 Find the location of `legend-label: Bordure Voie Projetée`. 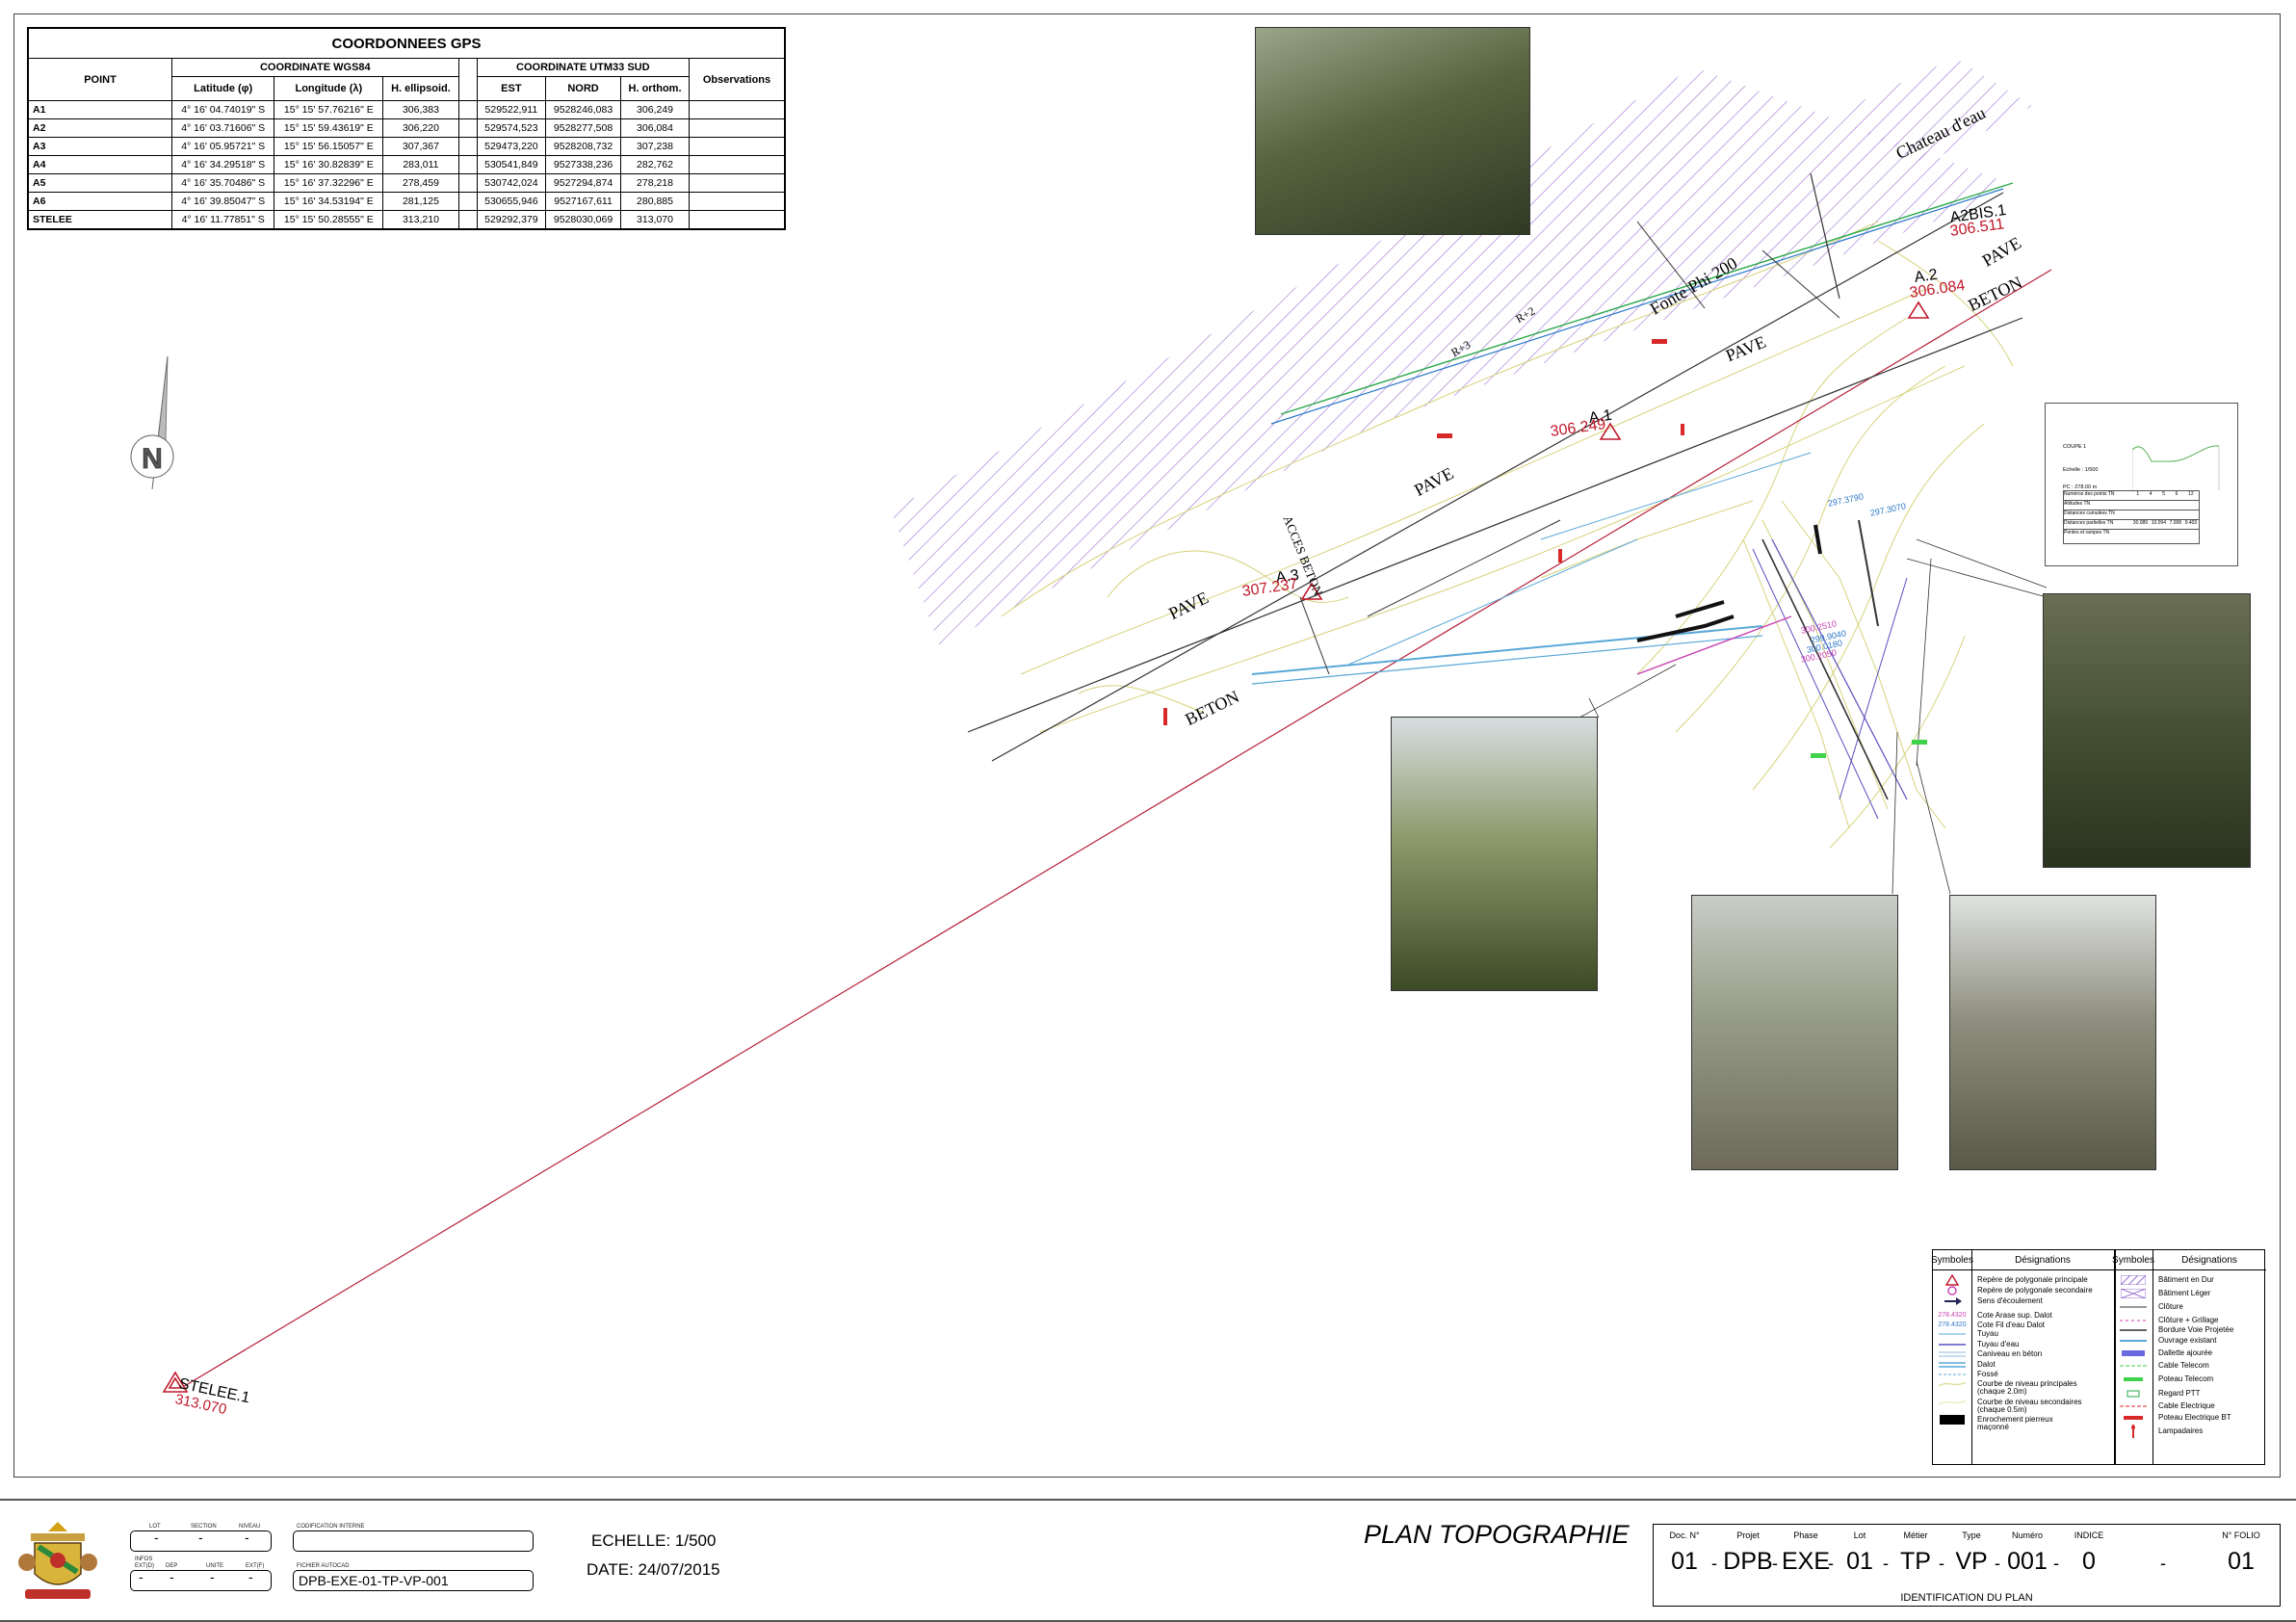

legend-label: Bordure Voie Projetée is located at coordinates (2196, 1329).